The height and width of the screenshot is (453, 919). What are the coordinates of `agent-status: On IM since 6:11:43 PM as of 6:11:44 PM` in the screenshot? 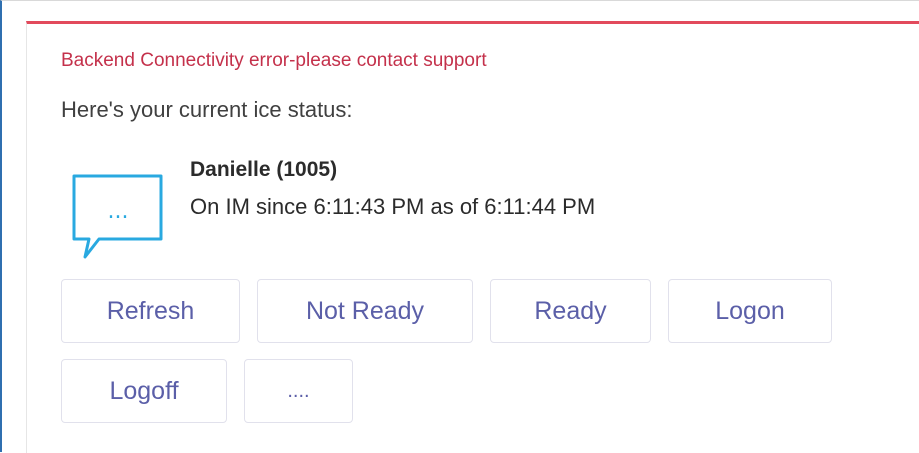 It's located at (393, 206).